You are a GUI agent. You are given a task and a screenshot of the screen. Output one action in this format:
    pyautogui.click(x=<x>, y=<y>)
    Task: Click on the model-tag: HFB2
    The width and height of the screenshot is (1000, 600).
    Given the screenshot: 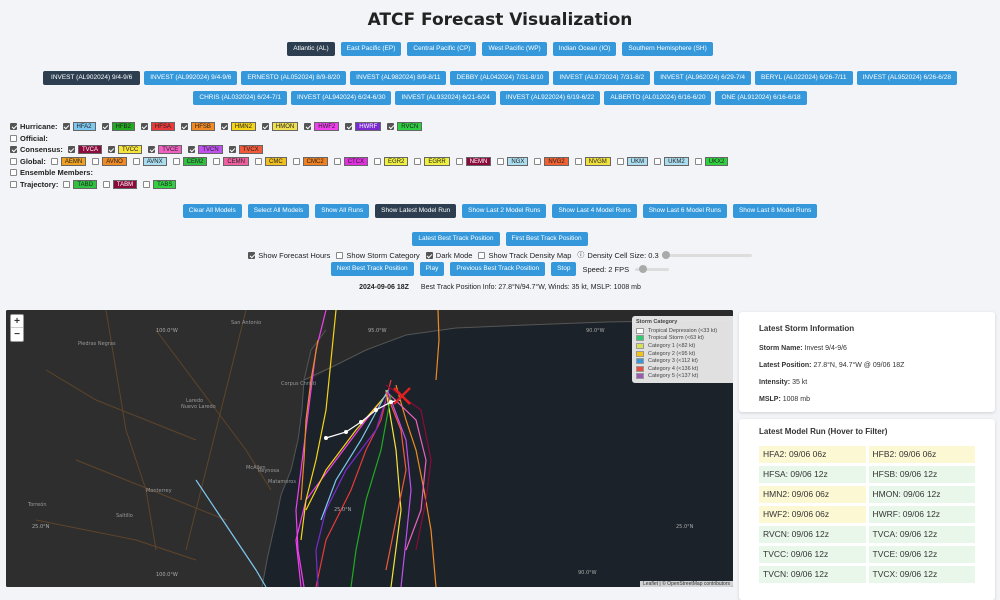 What is the action you would take?
    pyautogui.click(x=123, y=127)
    